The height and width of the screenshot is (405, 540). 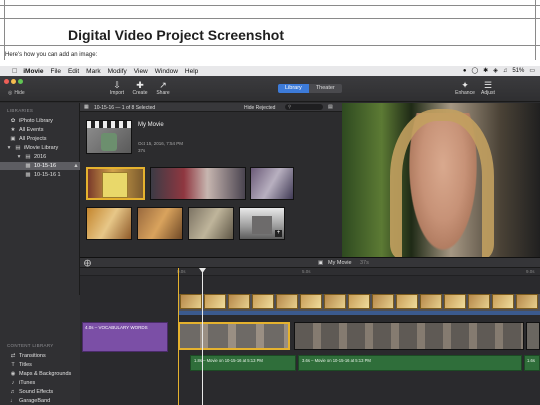 I want to click on audio-clip: 1.8s – Movie on 10-15-16 at 5:13 PM, so click(x=243, y=363).